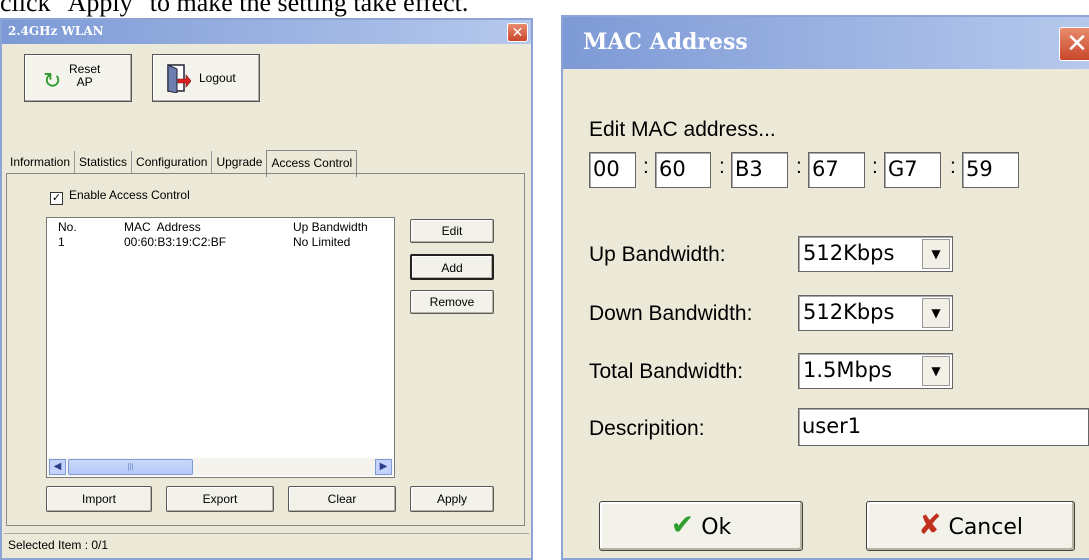 The width and height of the screenshot is (1089, 560). What do you see at coordinates (671, 313) in the screenshot?
I see `down-bandwidth-label: Down Bandwidth:` at bounding box center [671, 313].